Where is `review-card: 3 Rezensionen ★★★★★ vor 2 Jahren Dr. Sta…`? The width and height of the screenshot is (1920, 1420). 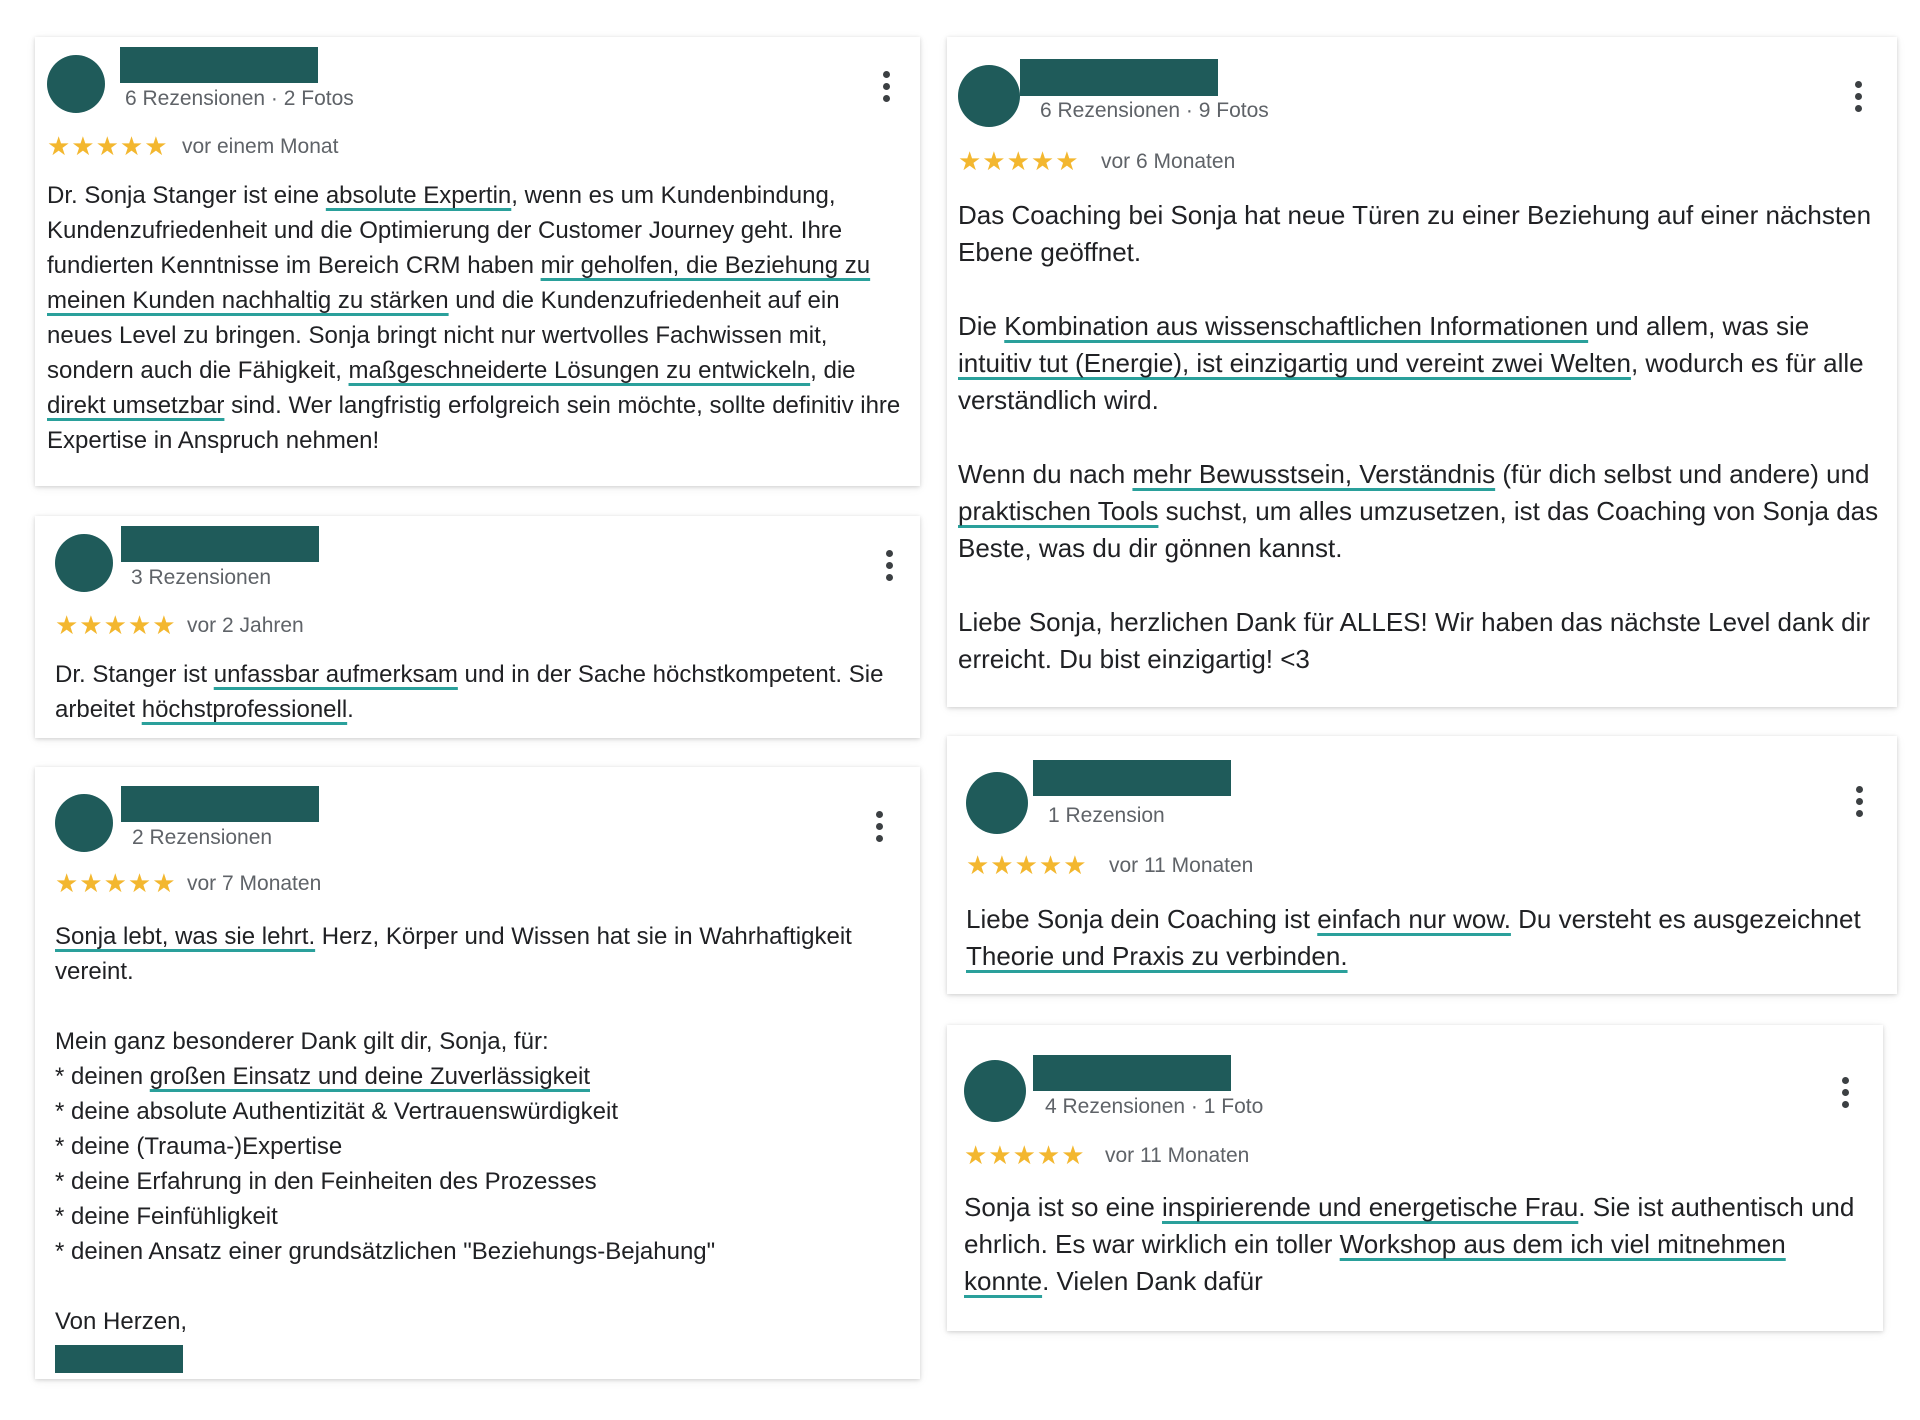 review-card: 3 Rezensionen ★★★★★ vor 2 Jahren Dr. Sta… is located at coordinates (477, 627).